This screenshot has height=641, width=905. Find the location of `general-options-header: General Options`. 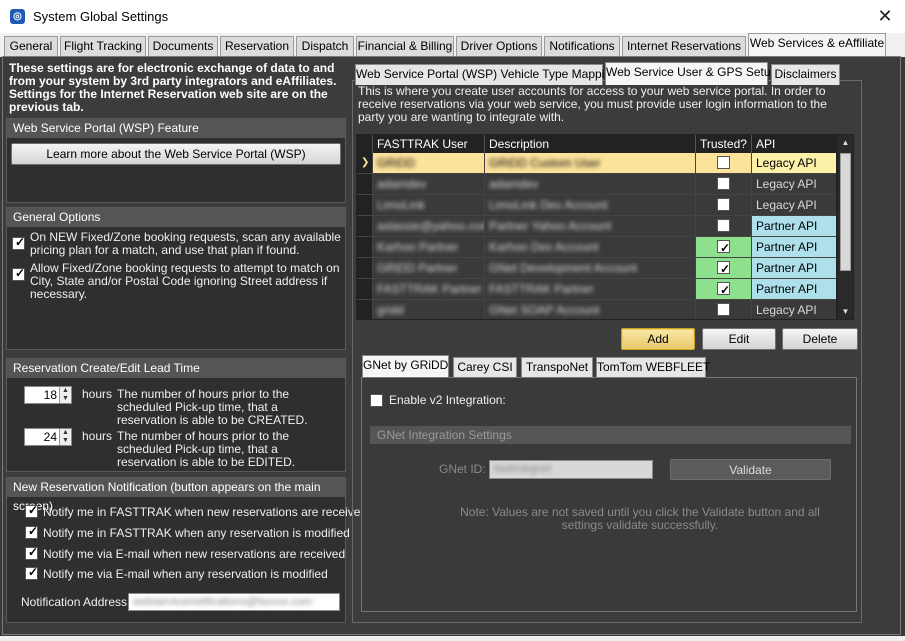

general-options-header: General Options is located at coordinates (176, 217).